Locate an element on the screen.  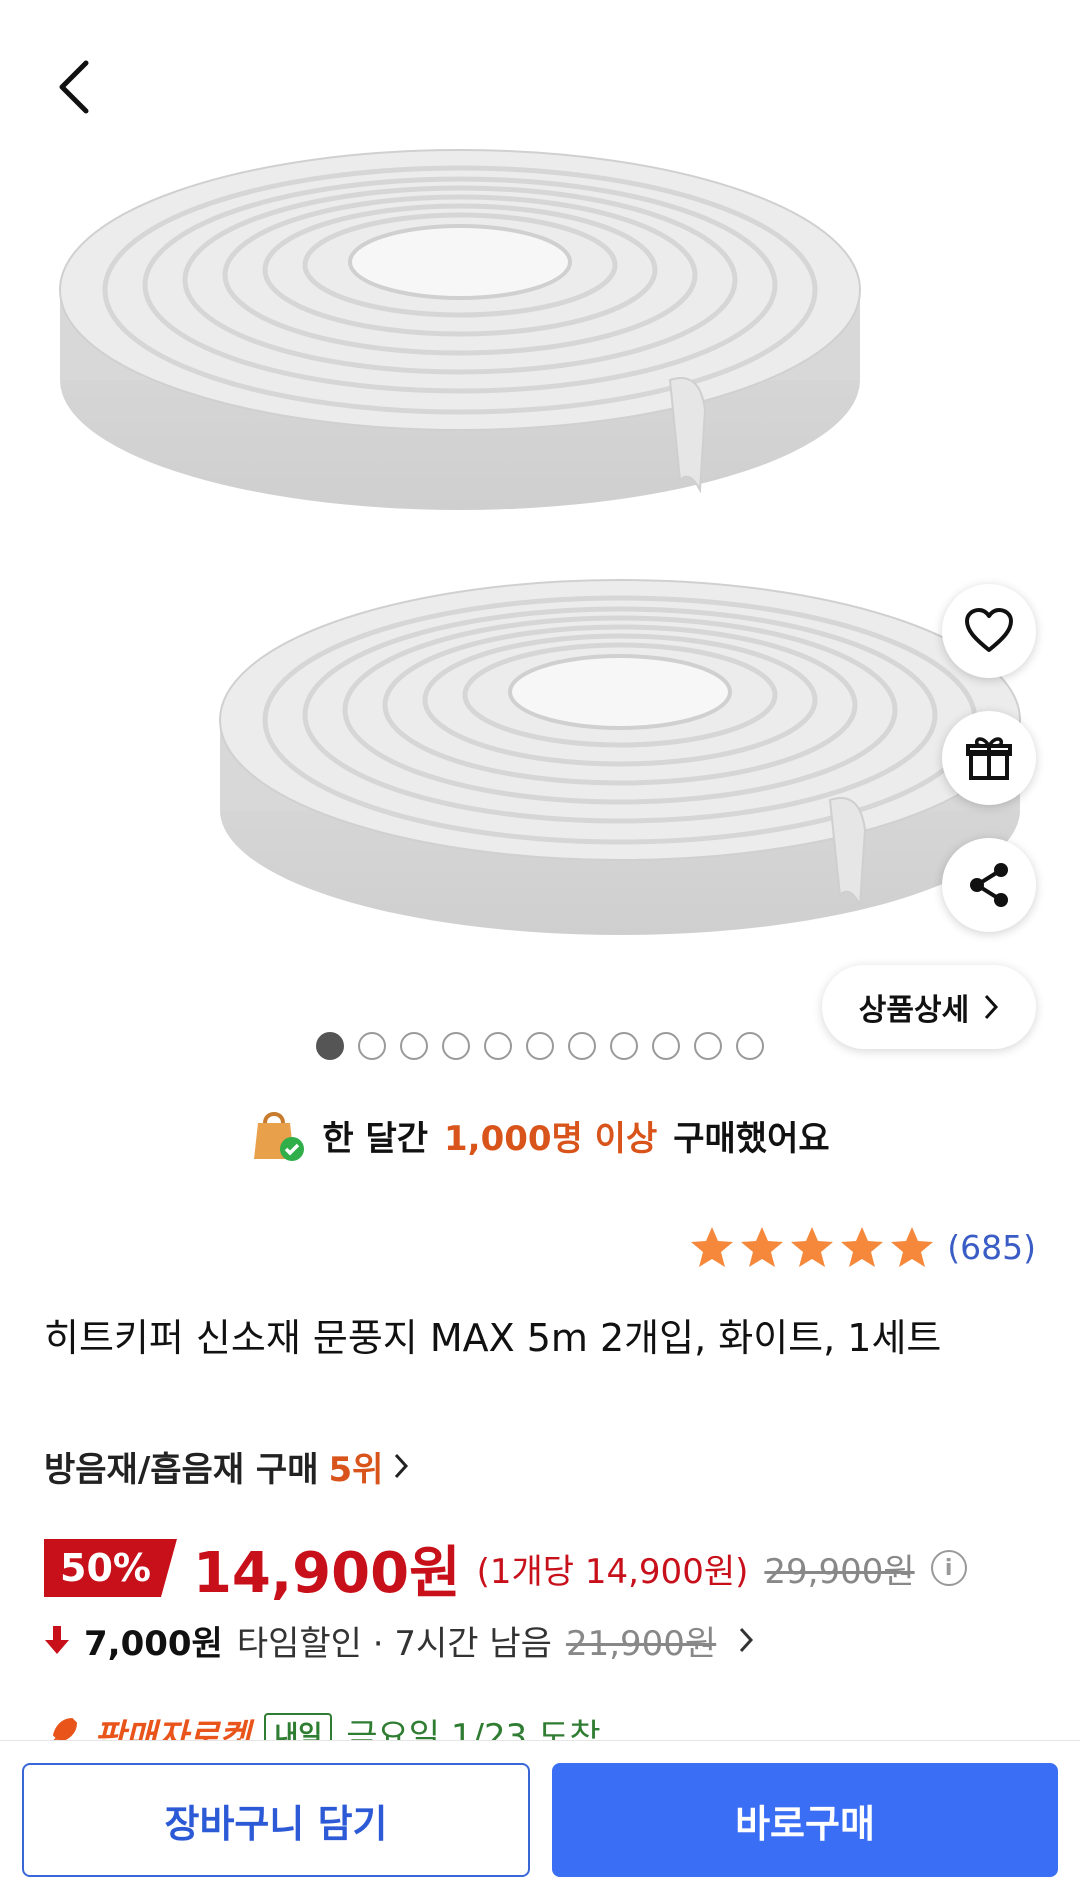
wishlist-button is located at coordinates (989, 631).